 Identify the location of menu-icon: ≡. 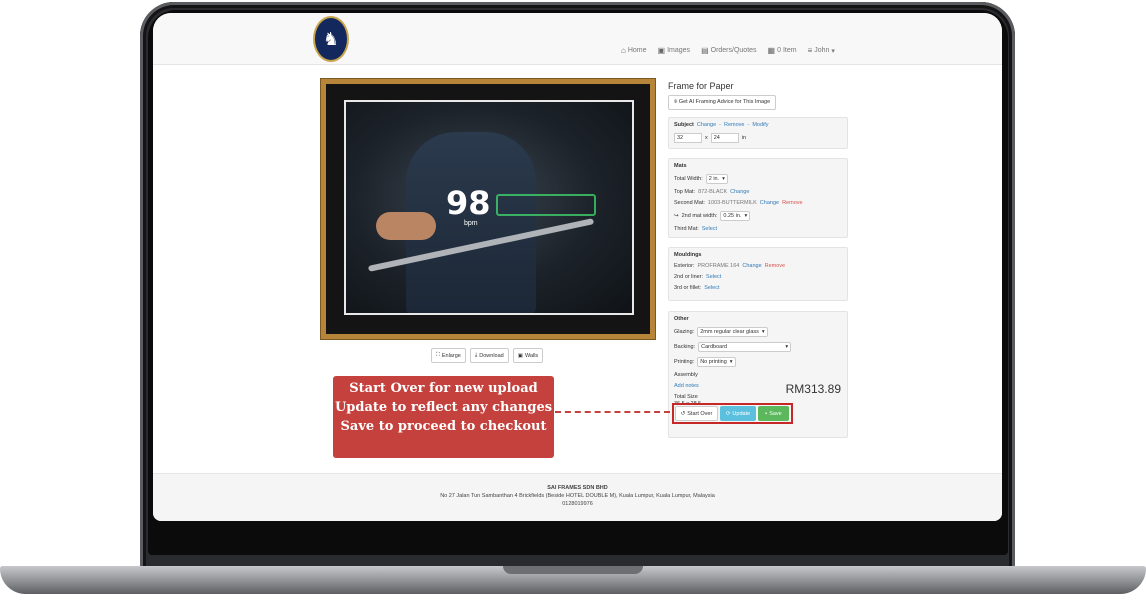
(810, 50).